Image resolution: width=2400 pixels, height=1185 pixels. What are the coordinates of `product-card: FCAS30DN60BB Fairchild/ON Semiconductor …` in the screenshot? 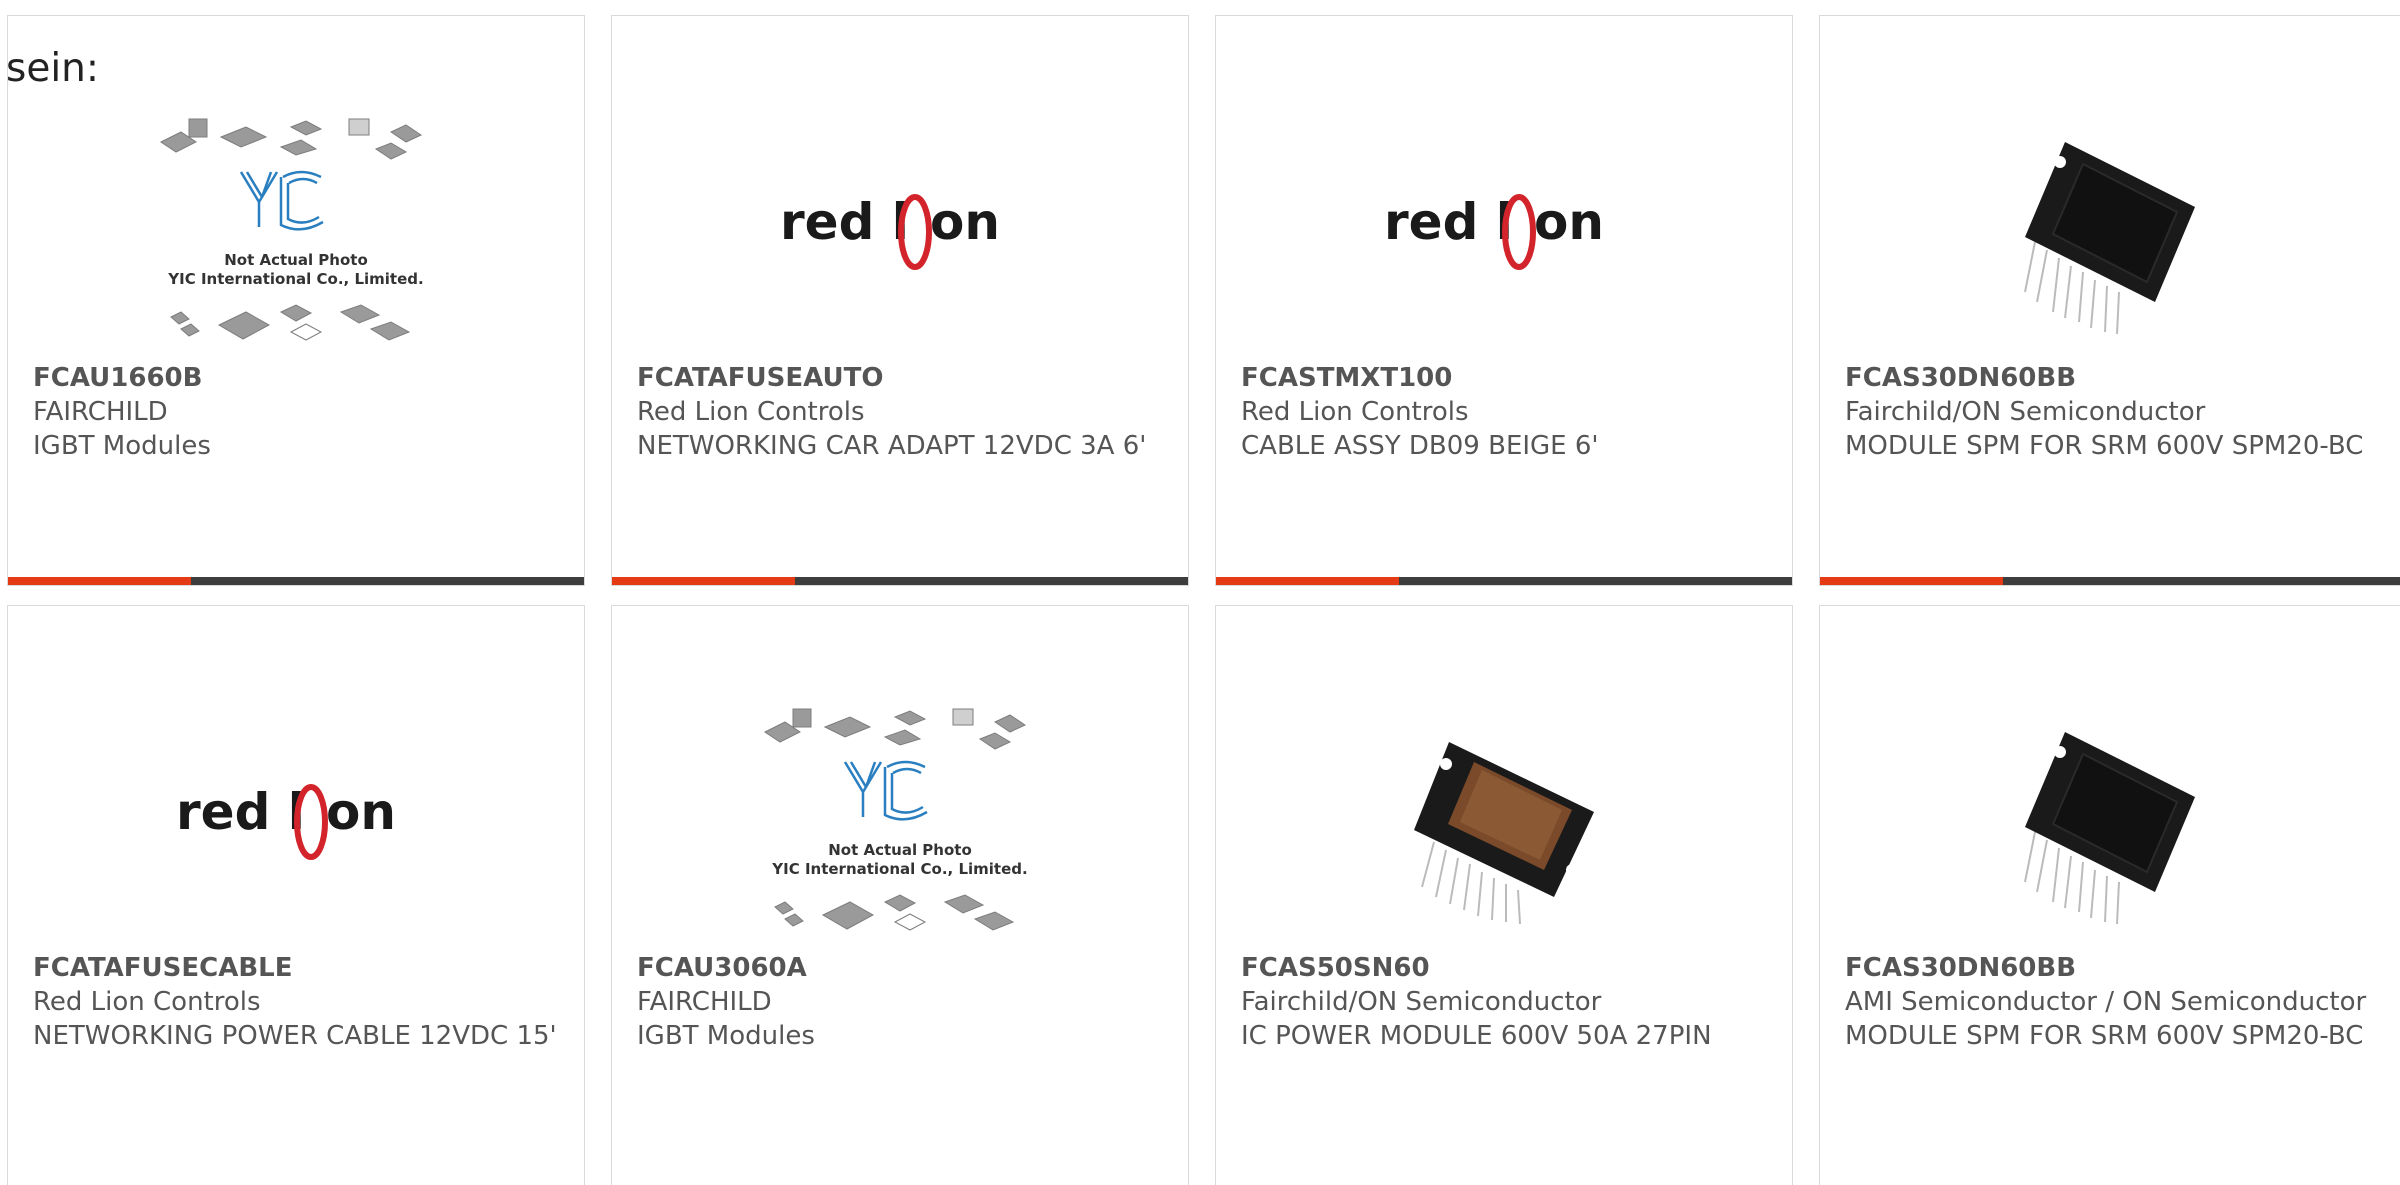 It's located at (2109, 300).